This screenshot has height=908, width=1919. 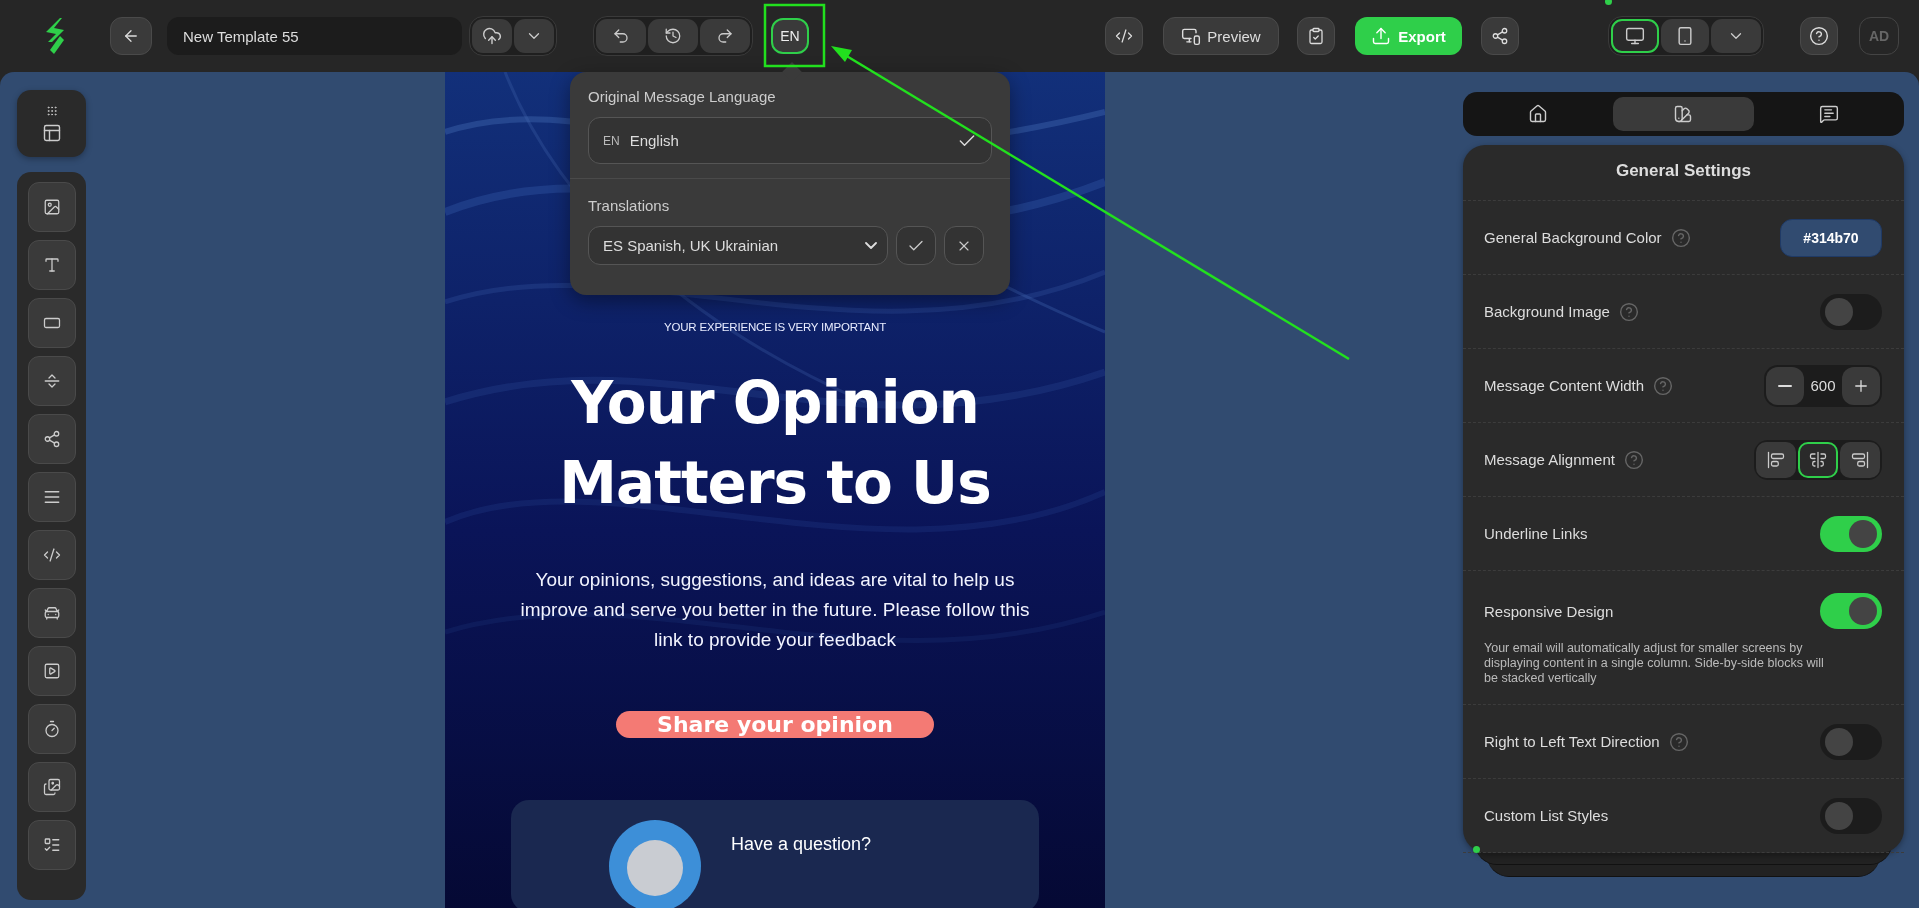 I want to click on gallery-icon, so click(x=52, y=787).